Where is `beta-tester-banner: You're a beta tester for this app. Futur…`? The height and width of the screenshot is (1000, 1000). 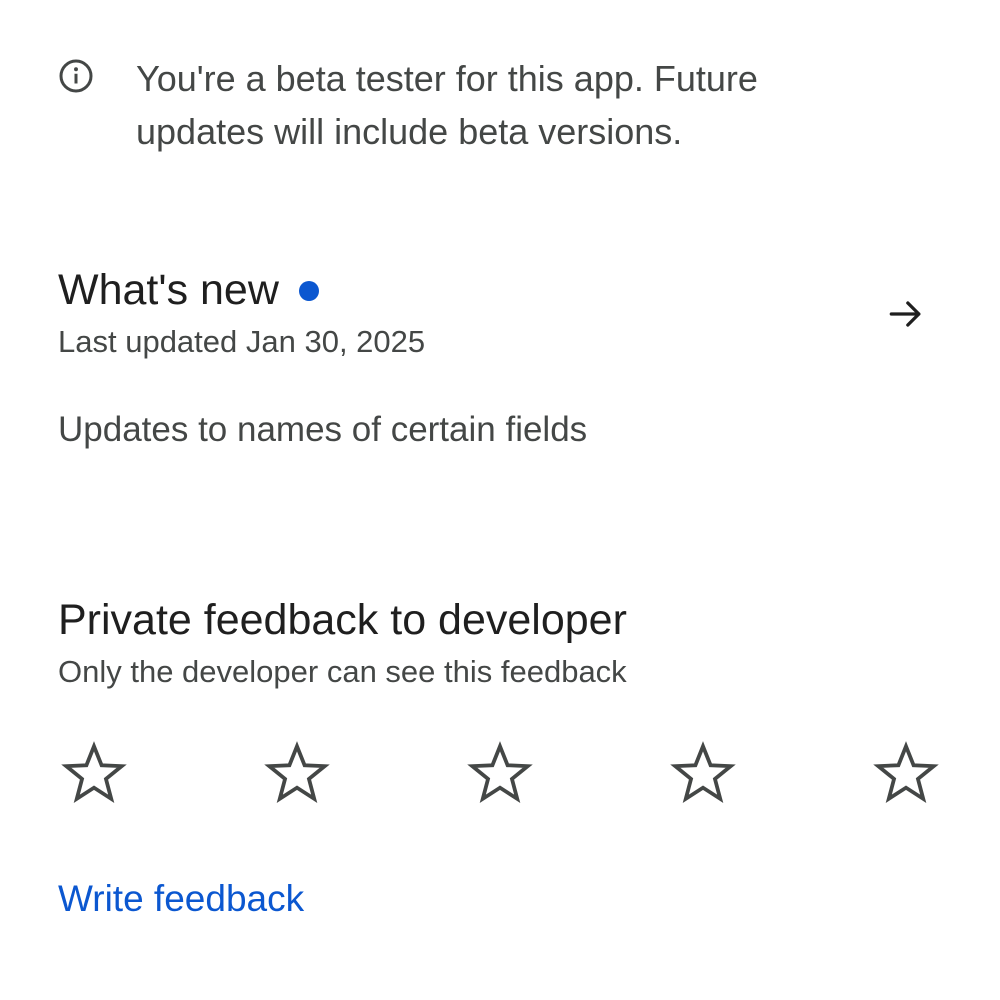 beta-tester-banner: You're a beta tester for this app. Futur… is located at coordinates (498, 105).